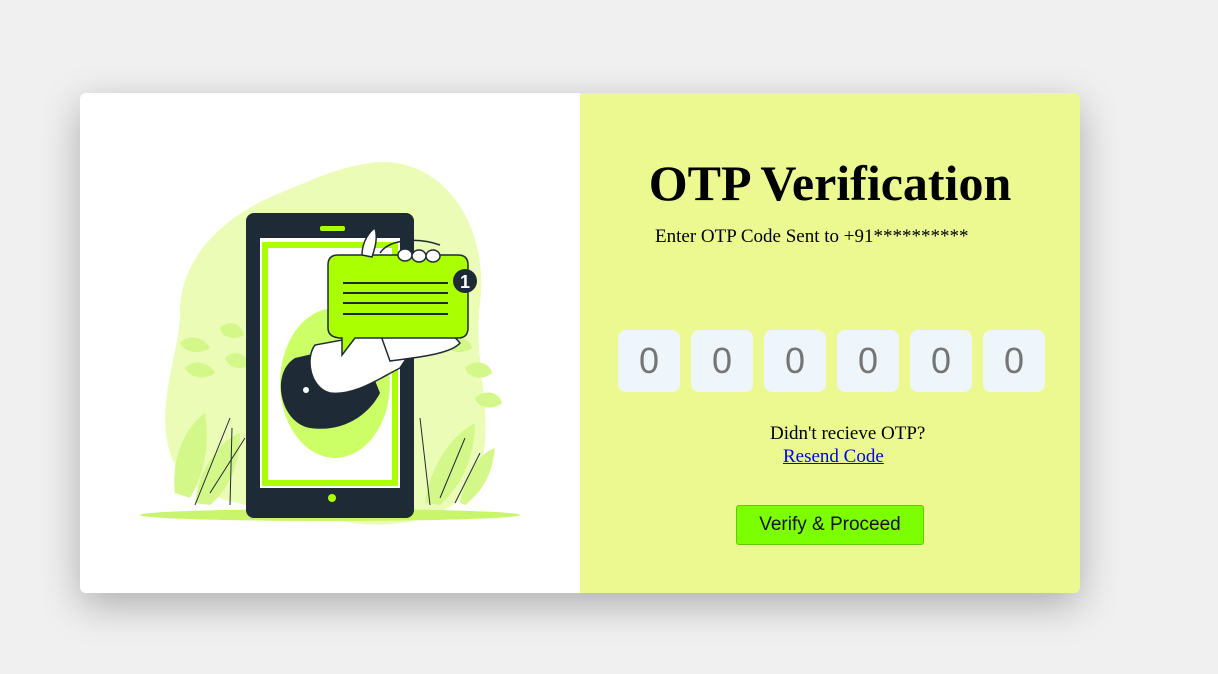  I want to click on resend-prompt: Didn't recieve OTP?, so click(848, 433).